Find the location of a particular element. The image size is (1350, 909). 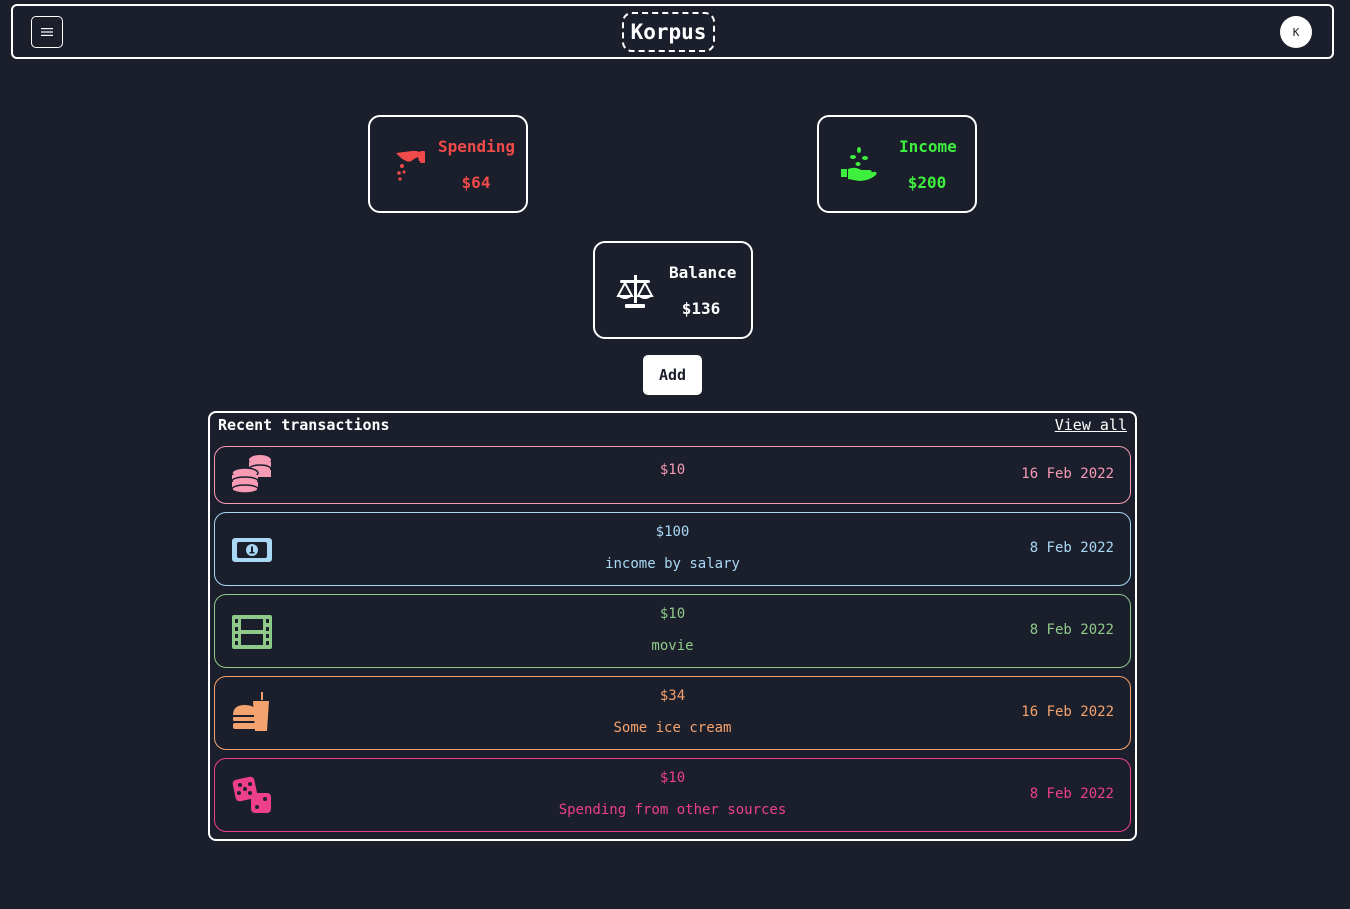

transaction-description: Spending from other sources is located at coordinates (672, 810).